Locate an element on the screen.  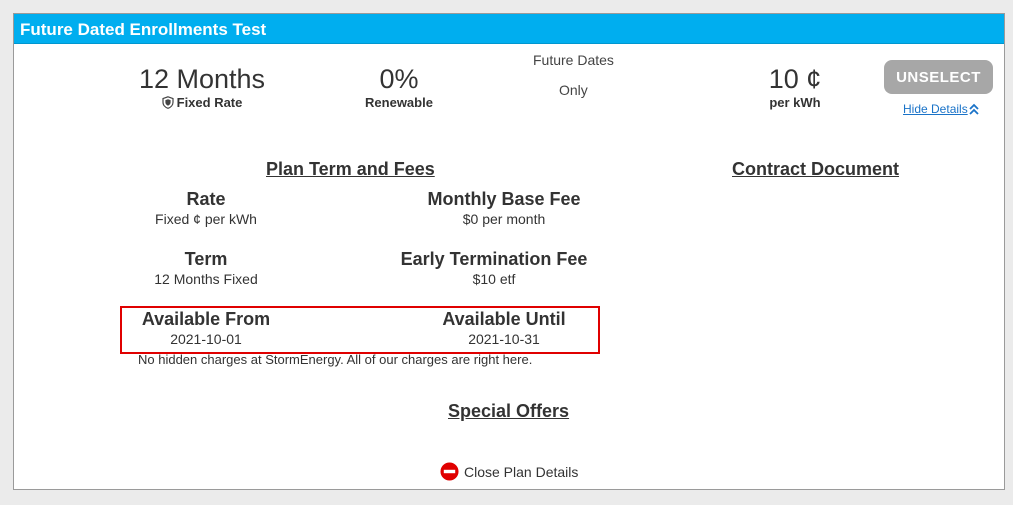
special-offers-title: Special Offers is located at coordinates (509, 411).